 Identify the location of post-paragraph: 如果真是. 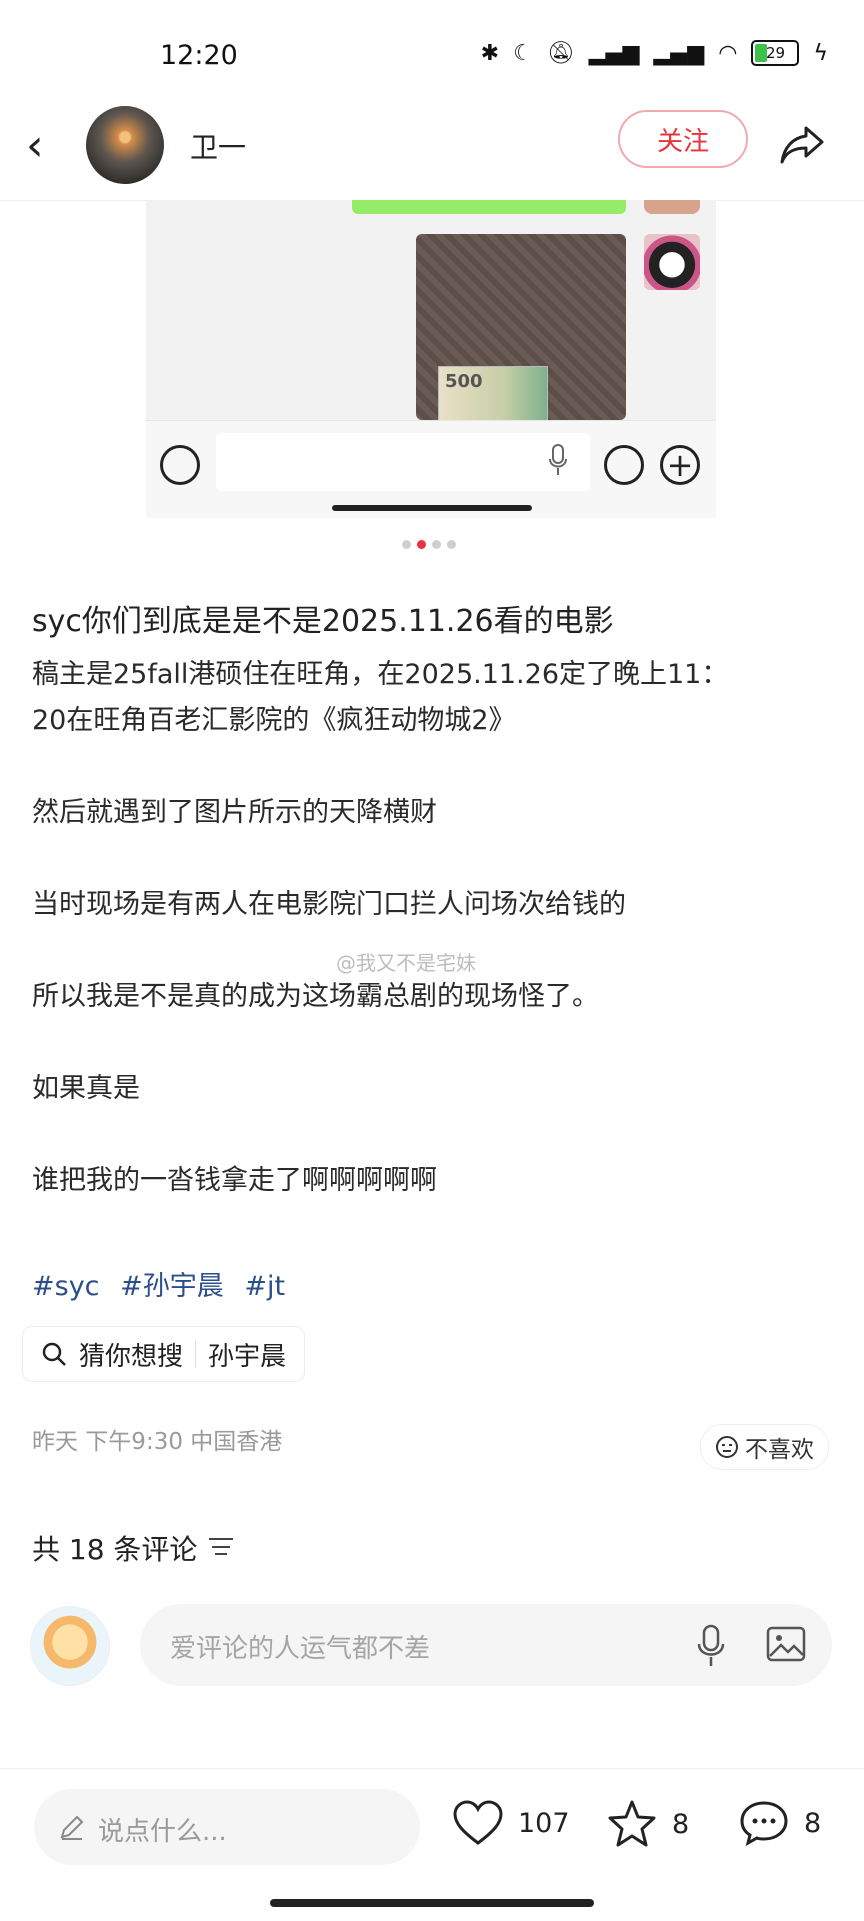
(86, 1088).